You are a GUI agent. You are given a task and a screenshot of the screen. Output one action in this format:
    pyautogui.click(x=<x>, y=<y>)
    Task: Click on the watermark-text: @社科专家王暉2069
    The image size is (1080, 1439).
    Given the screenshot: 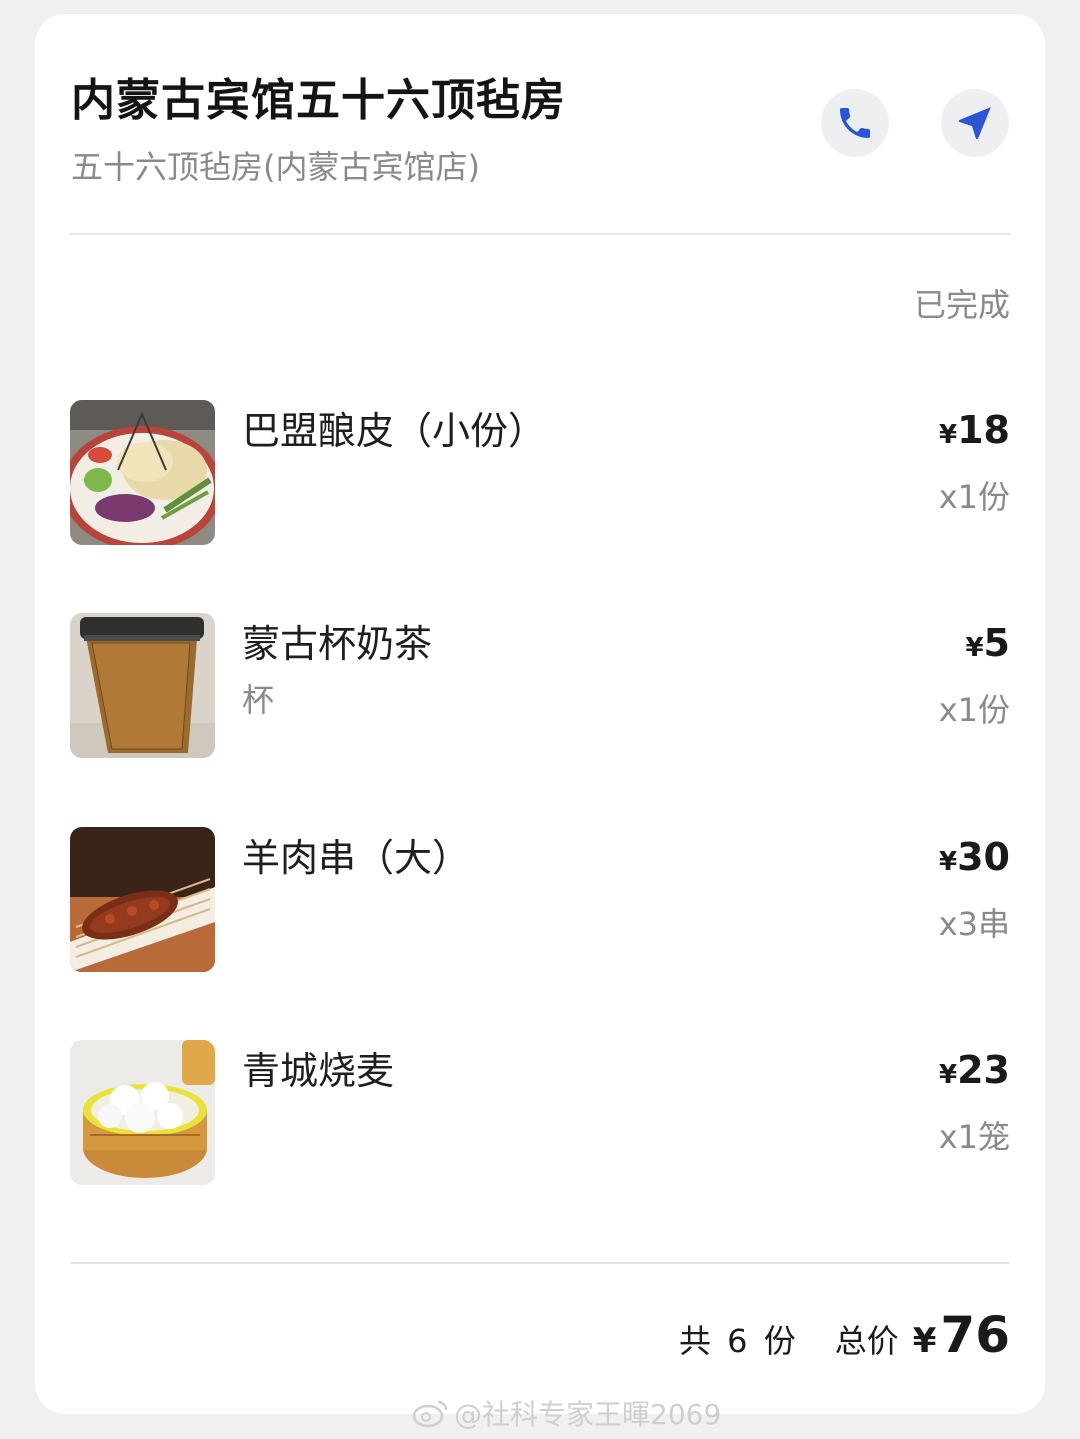 What is the action you would take?
    pyautogui.click(x=588, y=1414)
    